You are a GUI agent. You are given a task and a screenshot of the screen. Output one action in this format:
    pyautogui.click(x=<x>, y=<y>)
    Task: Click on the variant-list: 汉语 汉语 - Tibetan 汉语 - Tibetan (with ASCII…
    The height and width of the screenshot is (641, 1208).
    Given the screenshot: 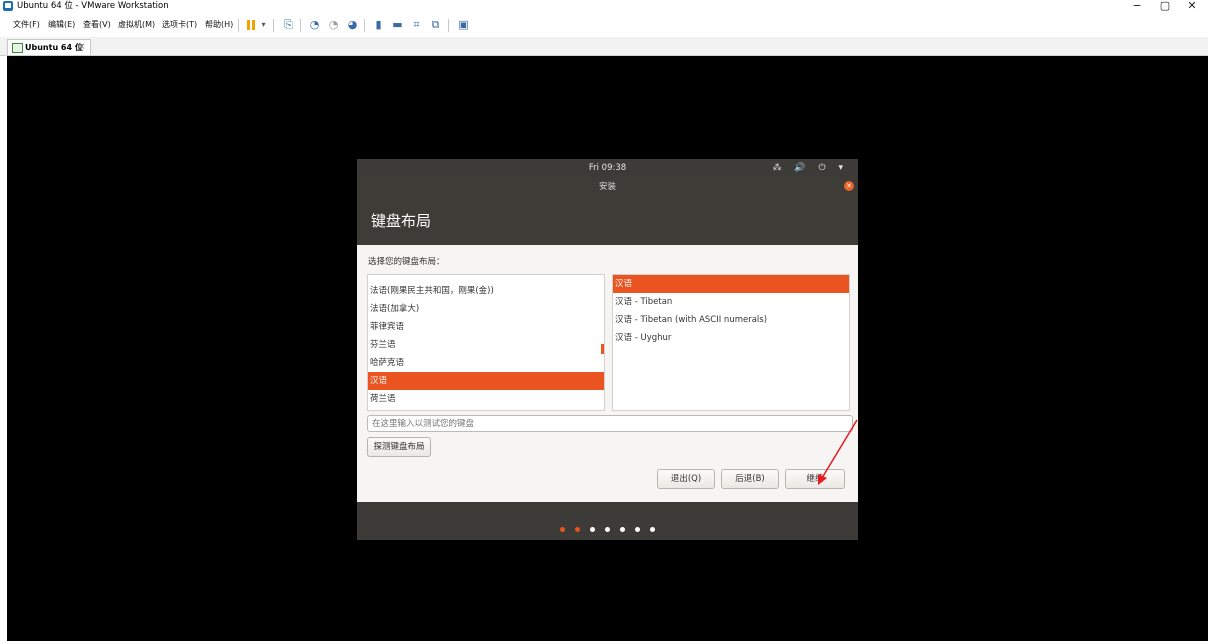 What is the action you would take?
    pyautogui.click(x=731, y=342)
    